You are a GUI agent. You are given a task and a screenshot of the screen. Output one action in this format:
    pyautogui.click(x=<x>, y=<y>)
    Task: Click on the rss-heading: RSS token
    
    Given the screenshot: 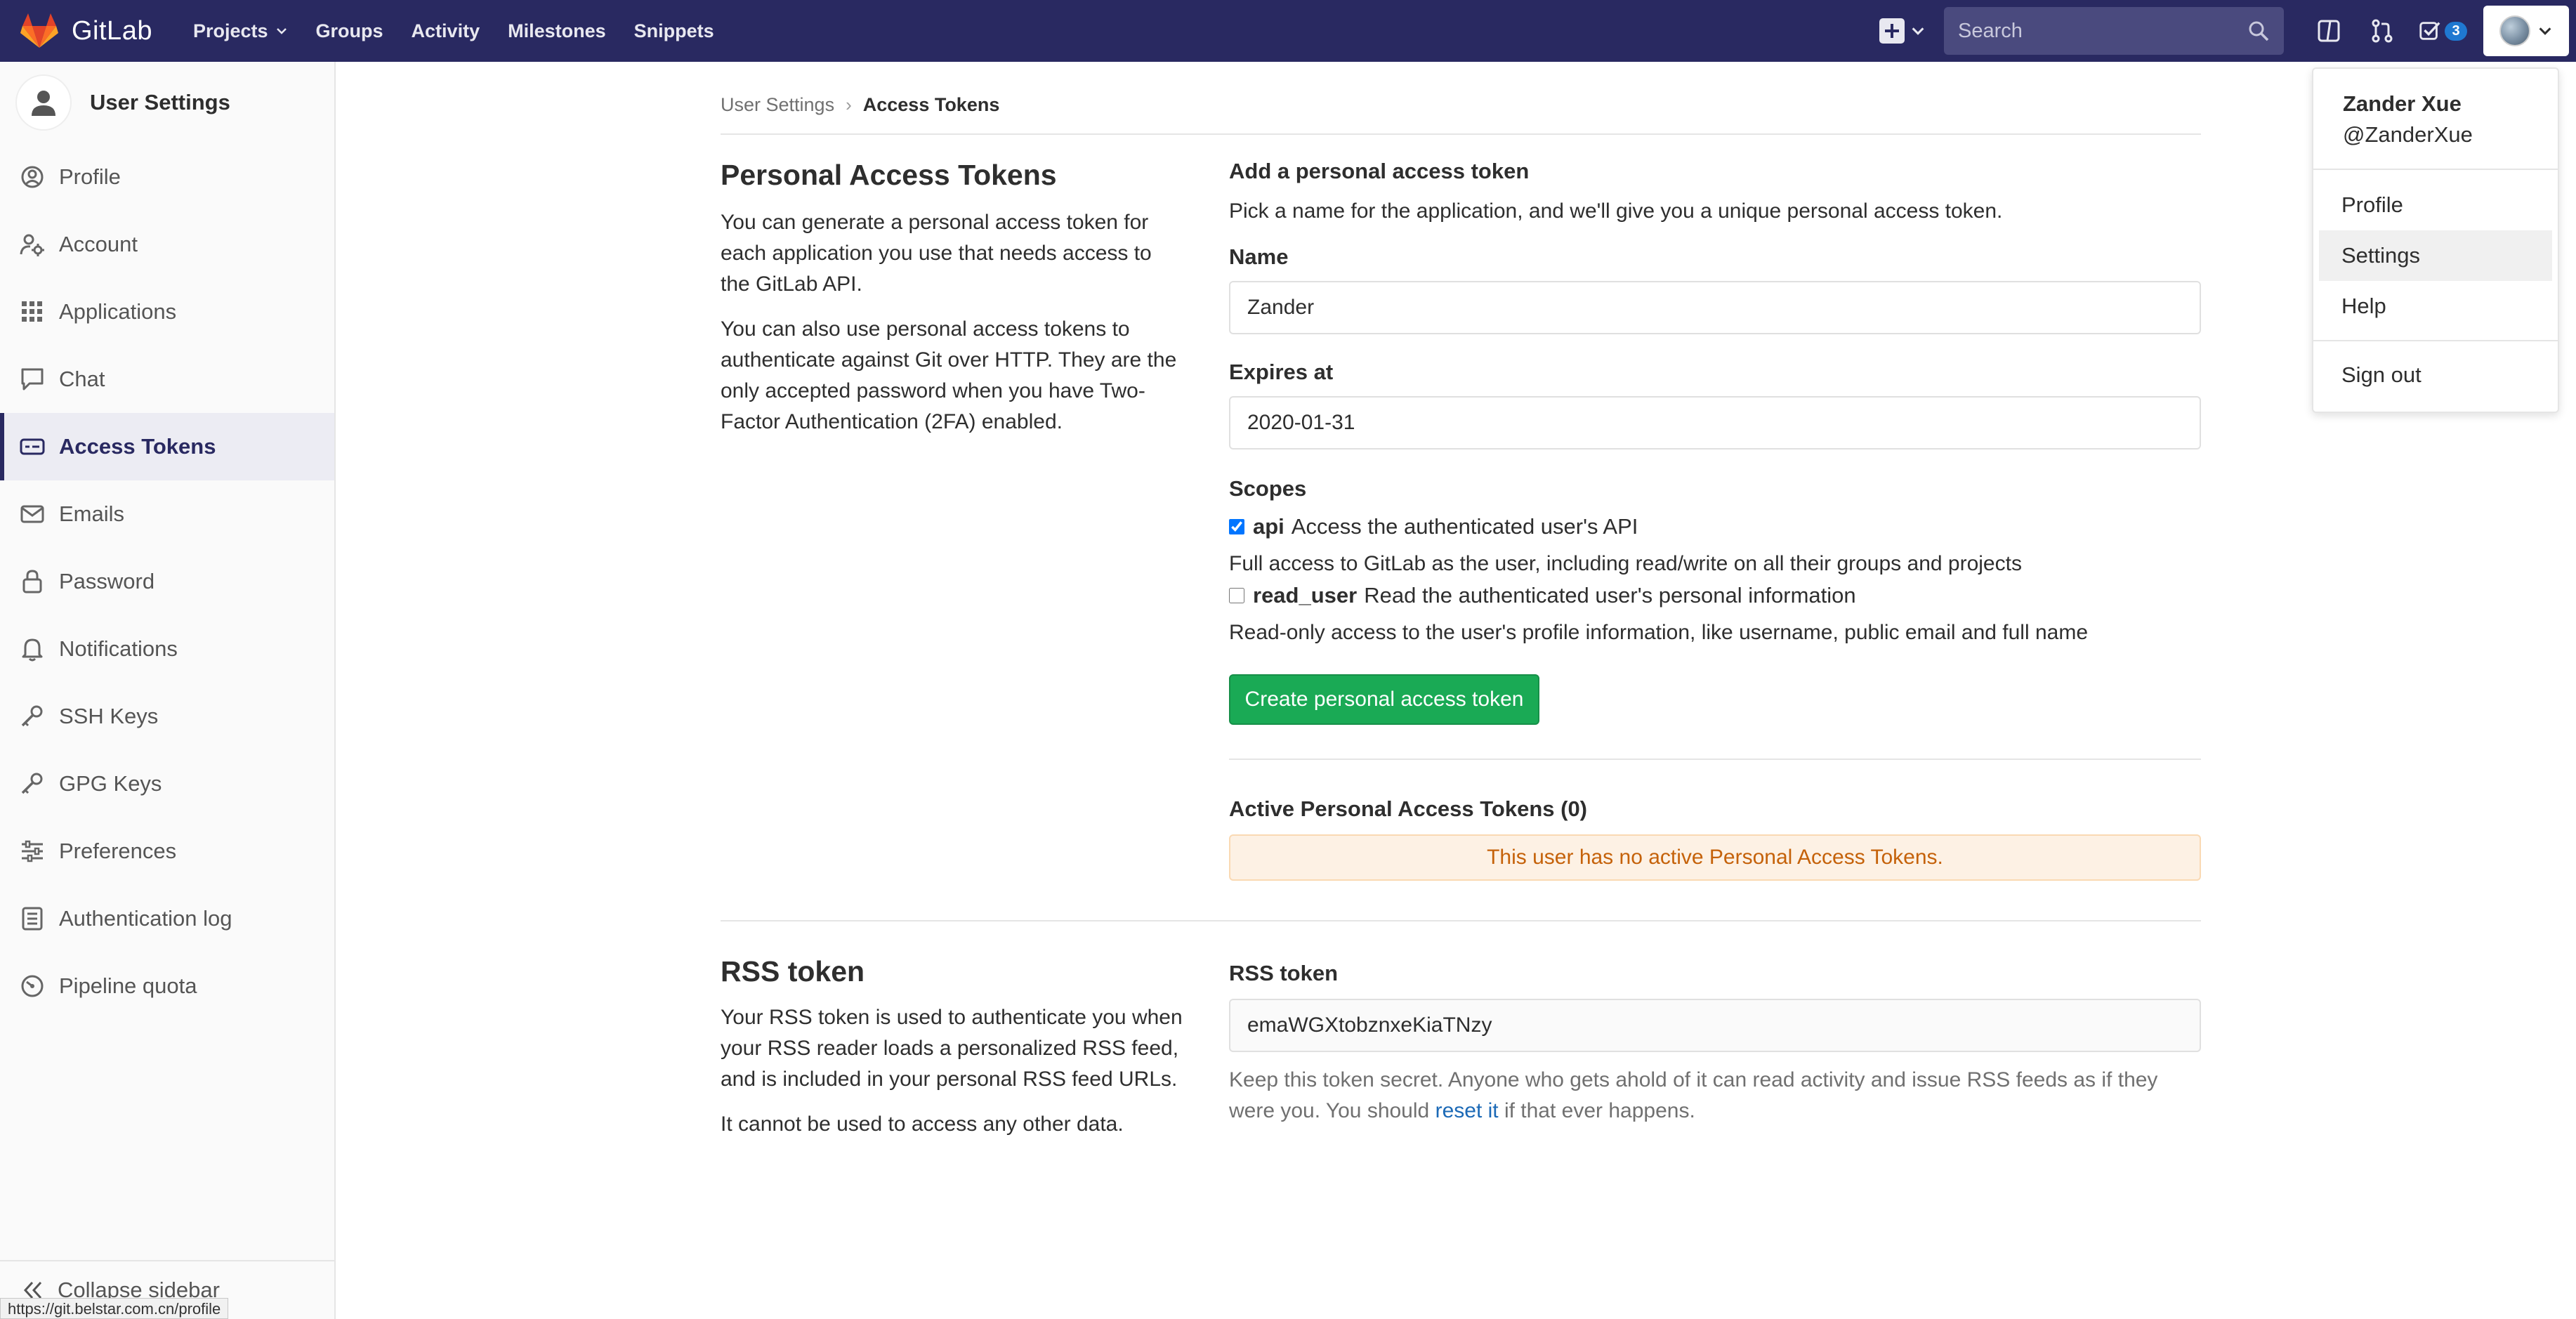 What is the action you would take?
    pyautogui.click(x=793, y=971)
    